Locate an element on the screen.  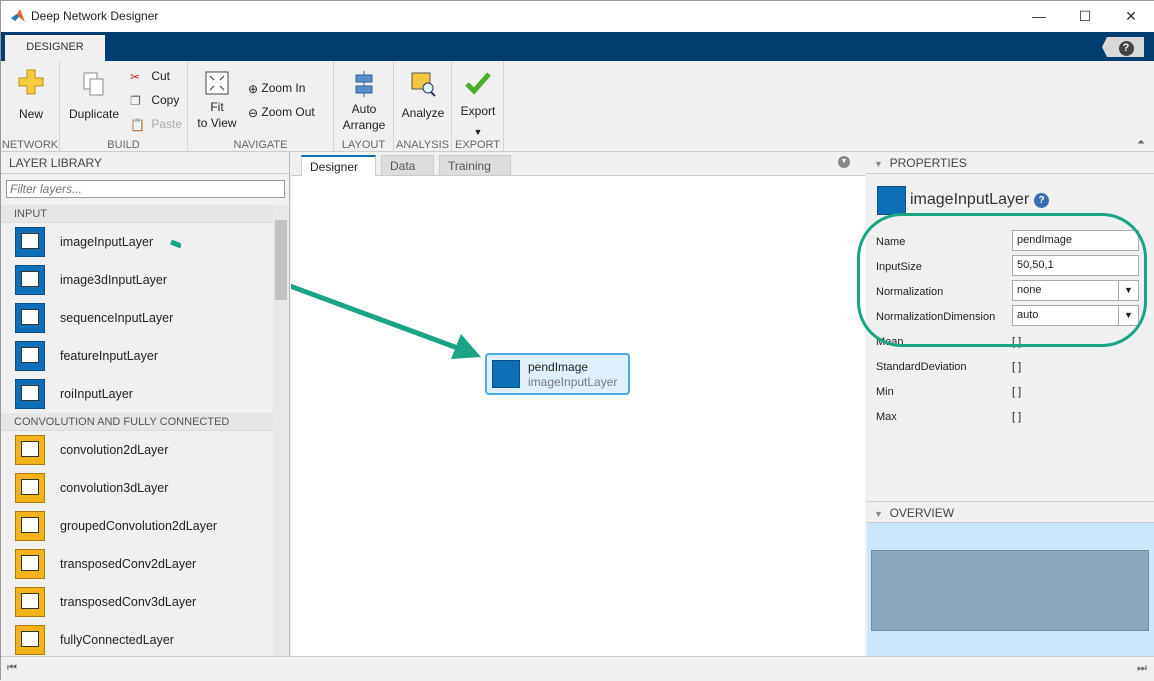
section-build: Duplicate ✂ Cut ❐ Copy 📋 Paste BUILD is located at coordinates (124, 106).